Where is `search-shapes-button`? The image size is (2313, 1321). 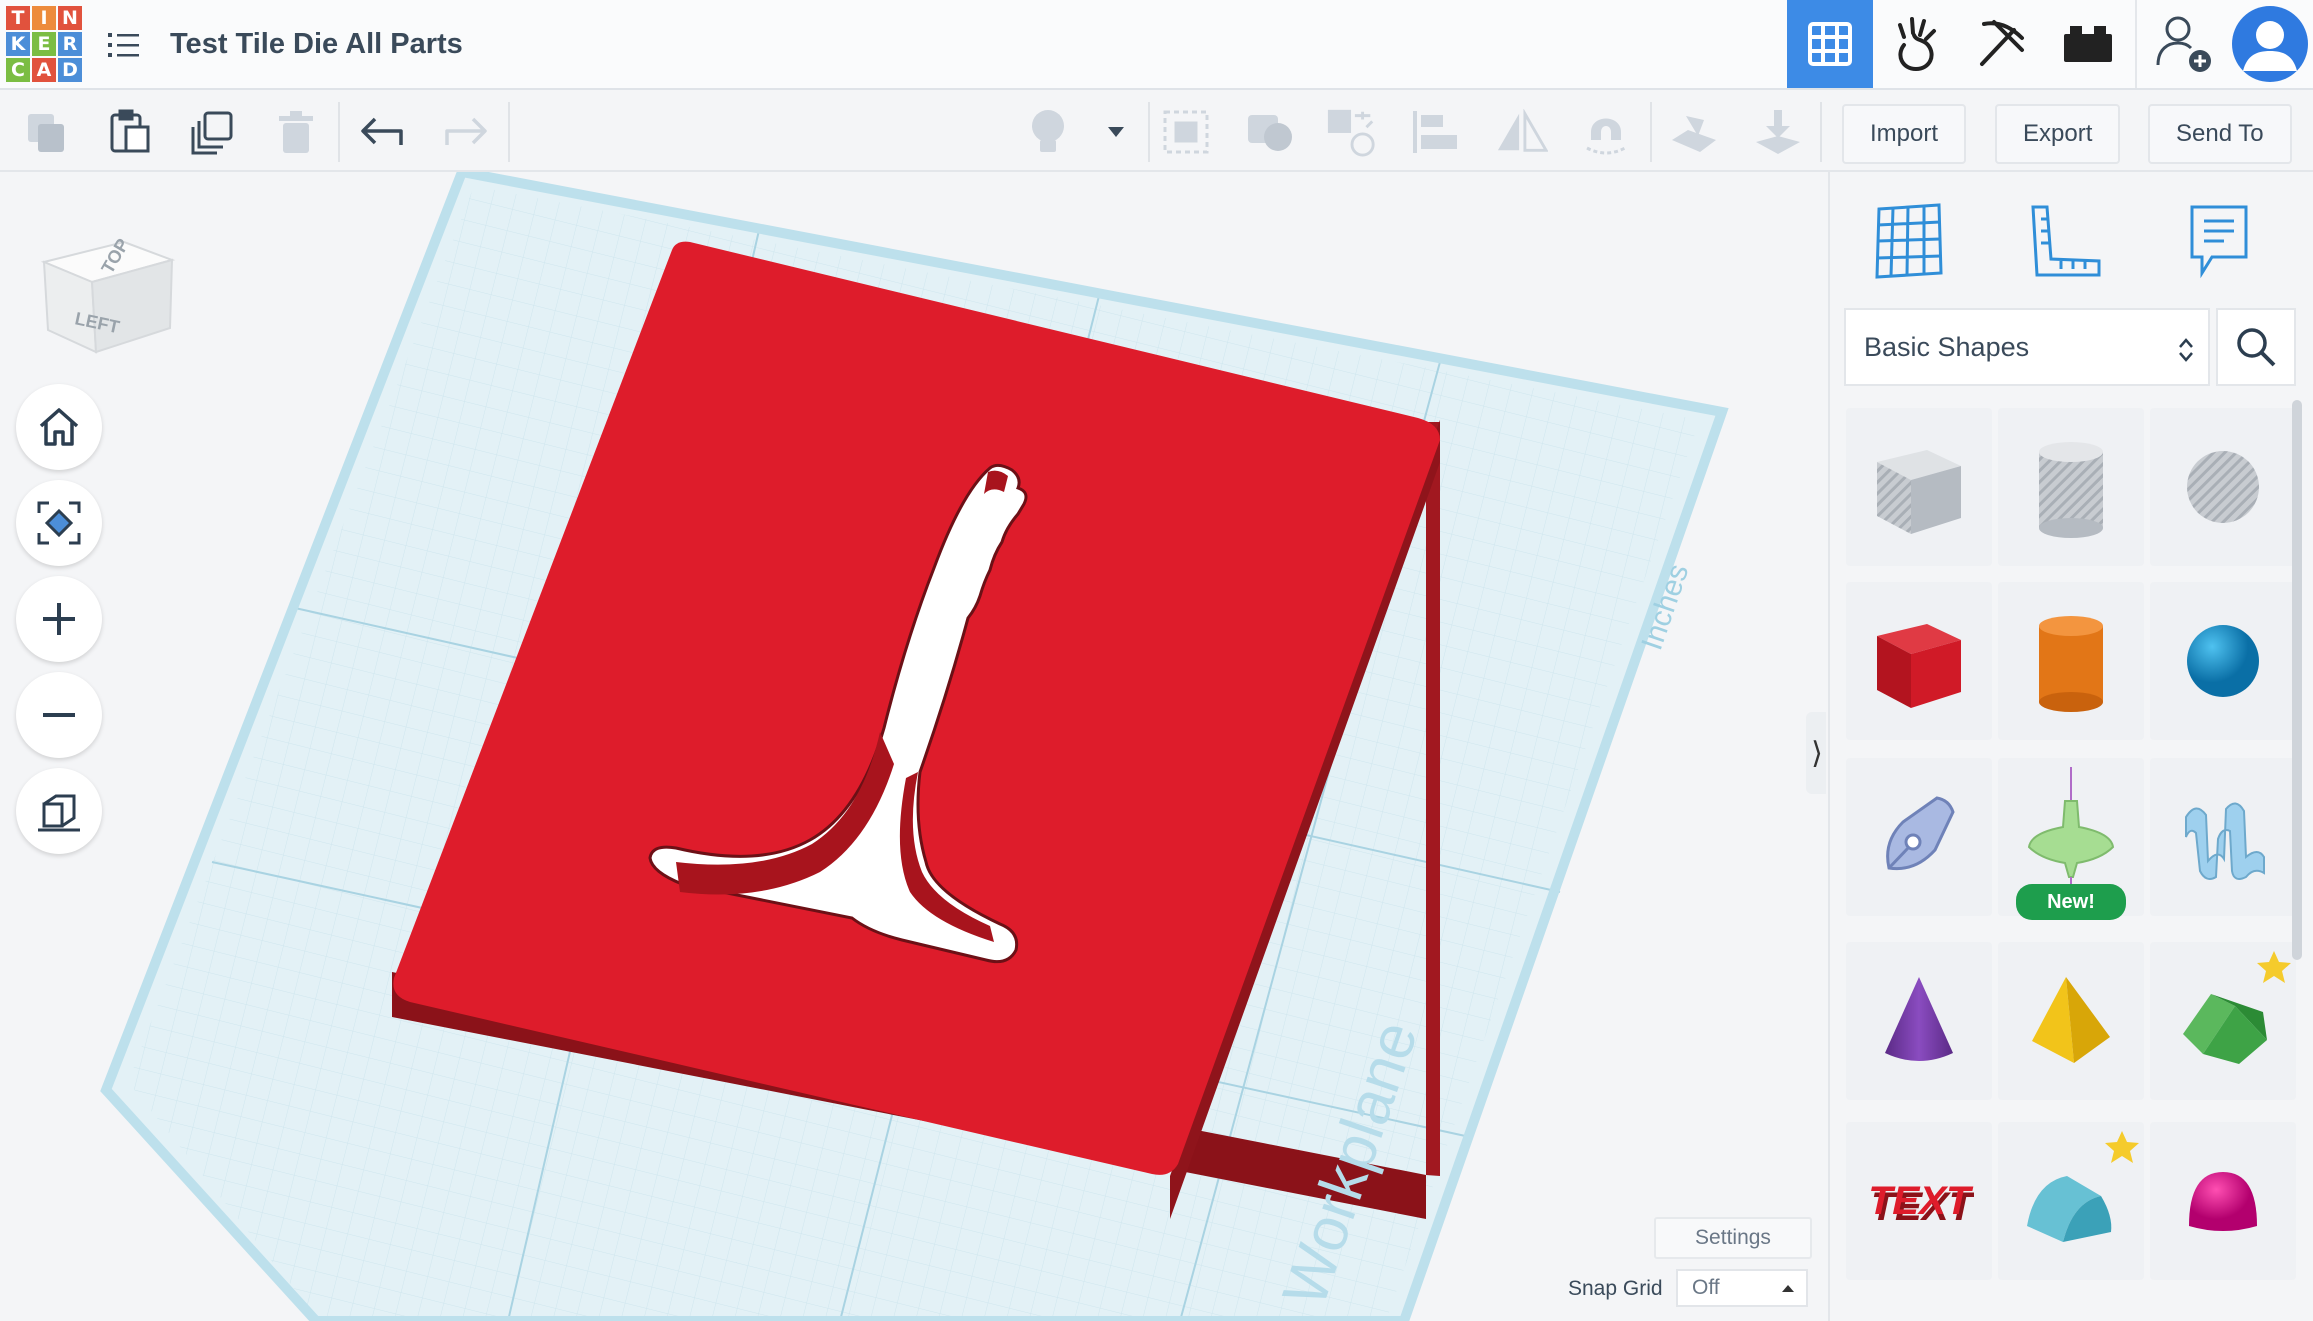
search-shapes-button is located at coordinates (2256, 347).